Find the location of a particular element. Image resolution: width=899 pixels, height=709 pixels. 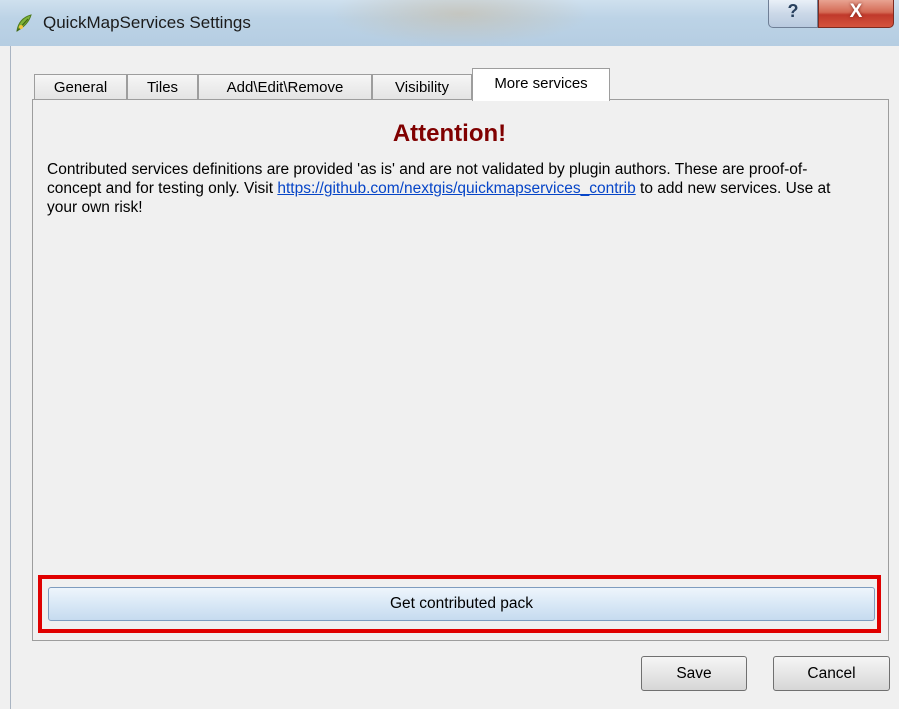

close-button: X is located at coordinates (856, 14).